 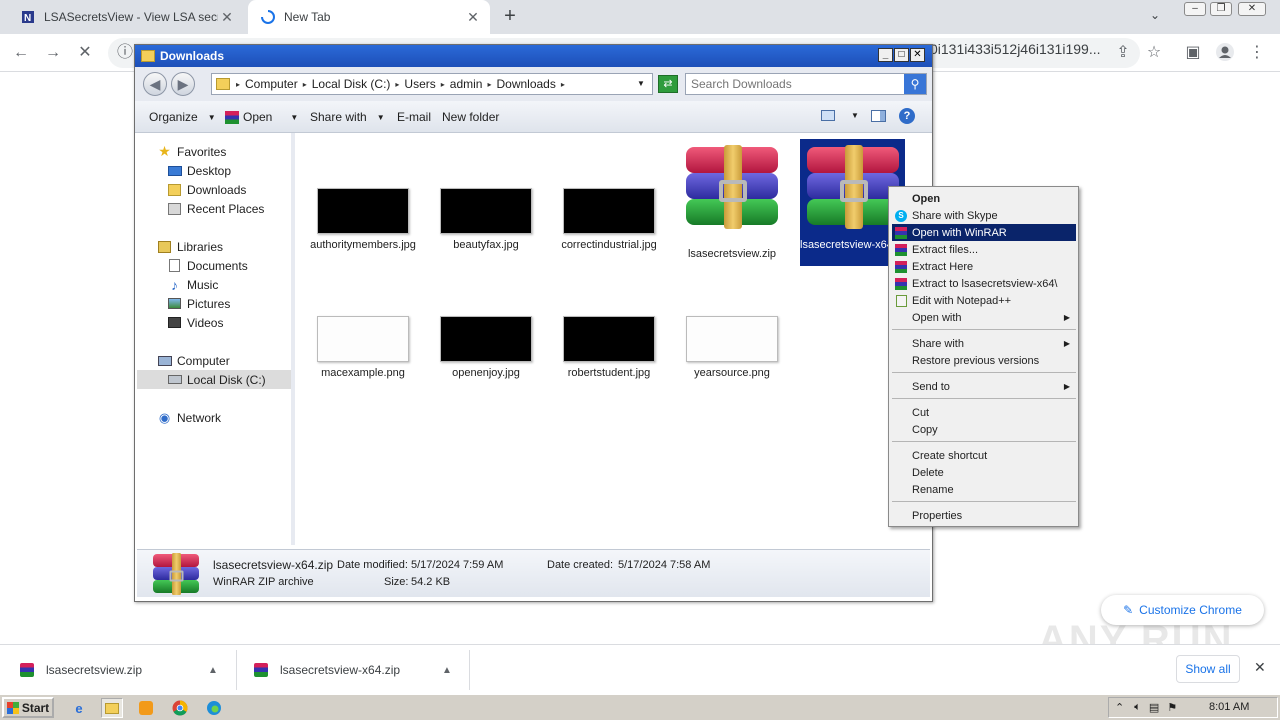 I want to click on explorer-taskbar-icon, so click(x=112, y=708).